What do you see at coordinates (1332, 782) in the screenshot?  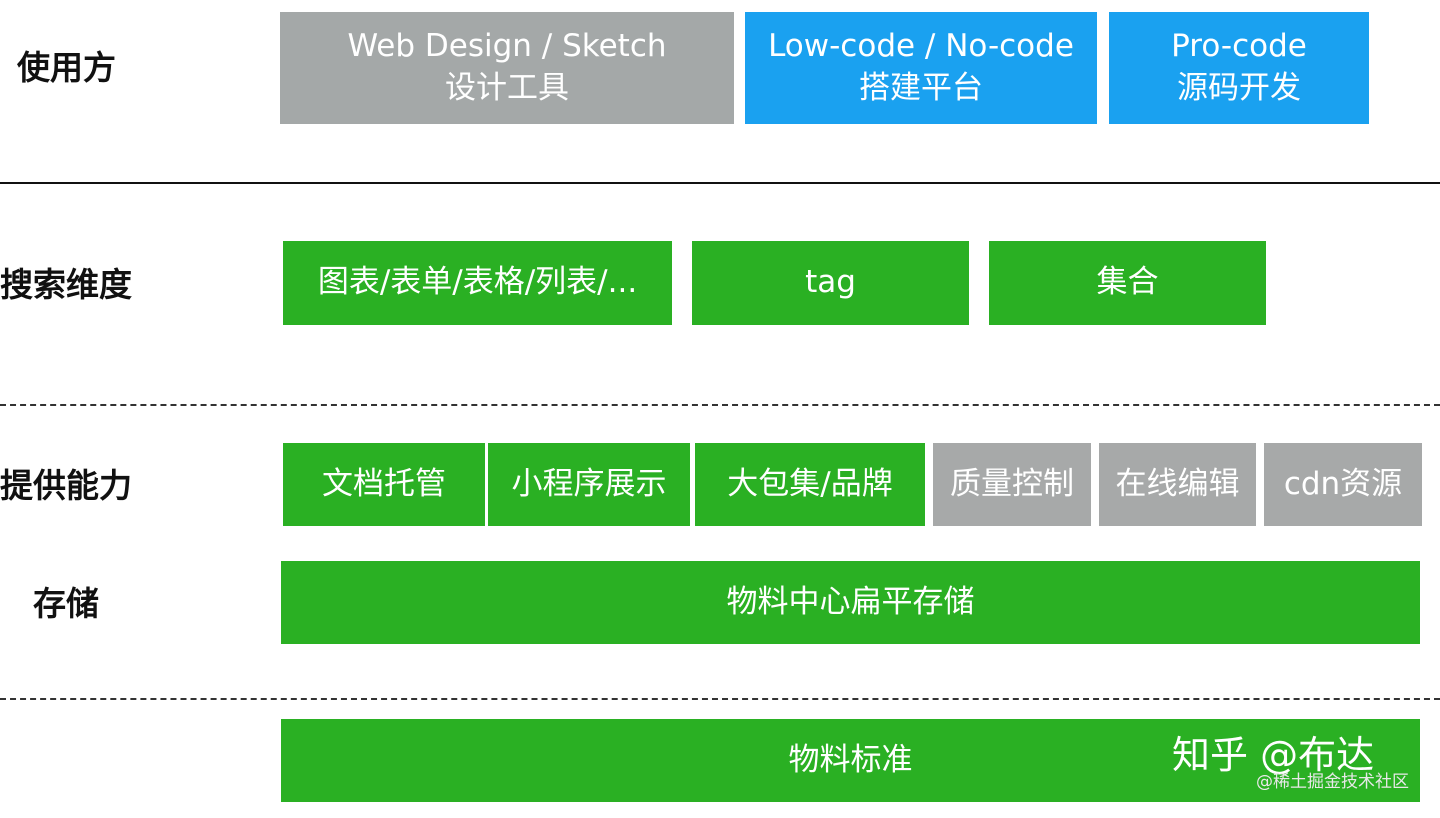 I see `watermark-juejin: @稀土掘金技术社区` at bounding box center [1332, 782].